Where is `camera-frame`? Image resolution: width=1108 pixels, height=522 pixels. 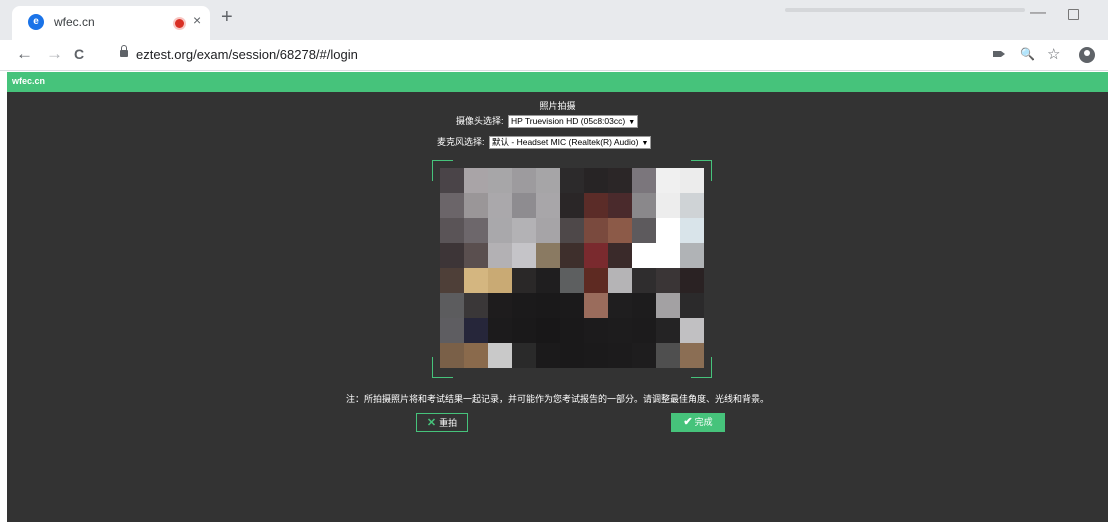 camera-frame is located at coordinates (572, 269).